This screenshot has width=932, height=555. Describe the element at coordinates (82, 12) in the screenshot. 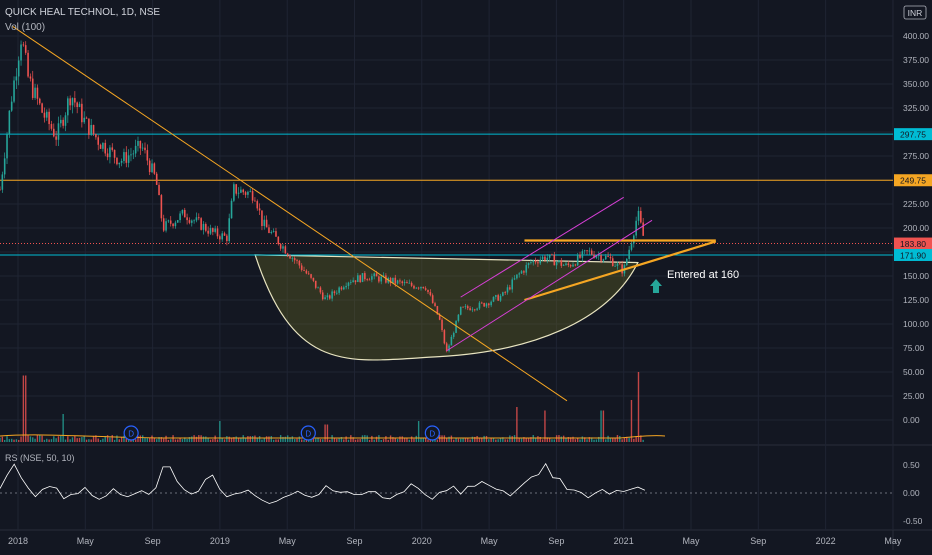

I see `symbol-title: QUICK HEAL TECHNOL, 1D, NSE` at that location.